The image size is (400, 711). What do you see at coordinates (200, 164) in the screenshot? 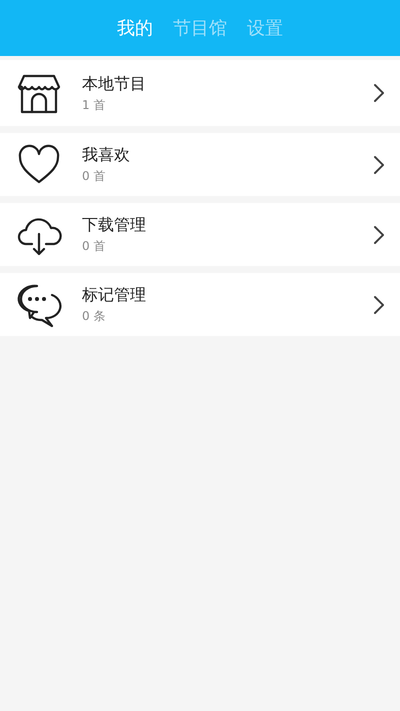
I see `menu-row: 我喜欢 0 首` at bounding box center [200, 164].